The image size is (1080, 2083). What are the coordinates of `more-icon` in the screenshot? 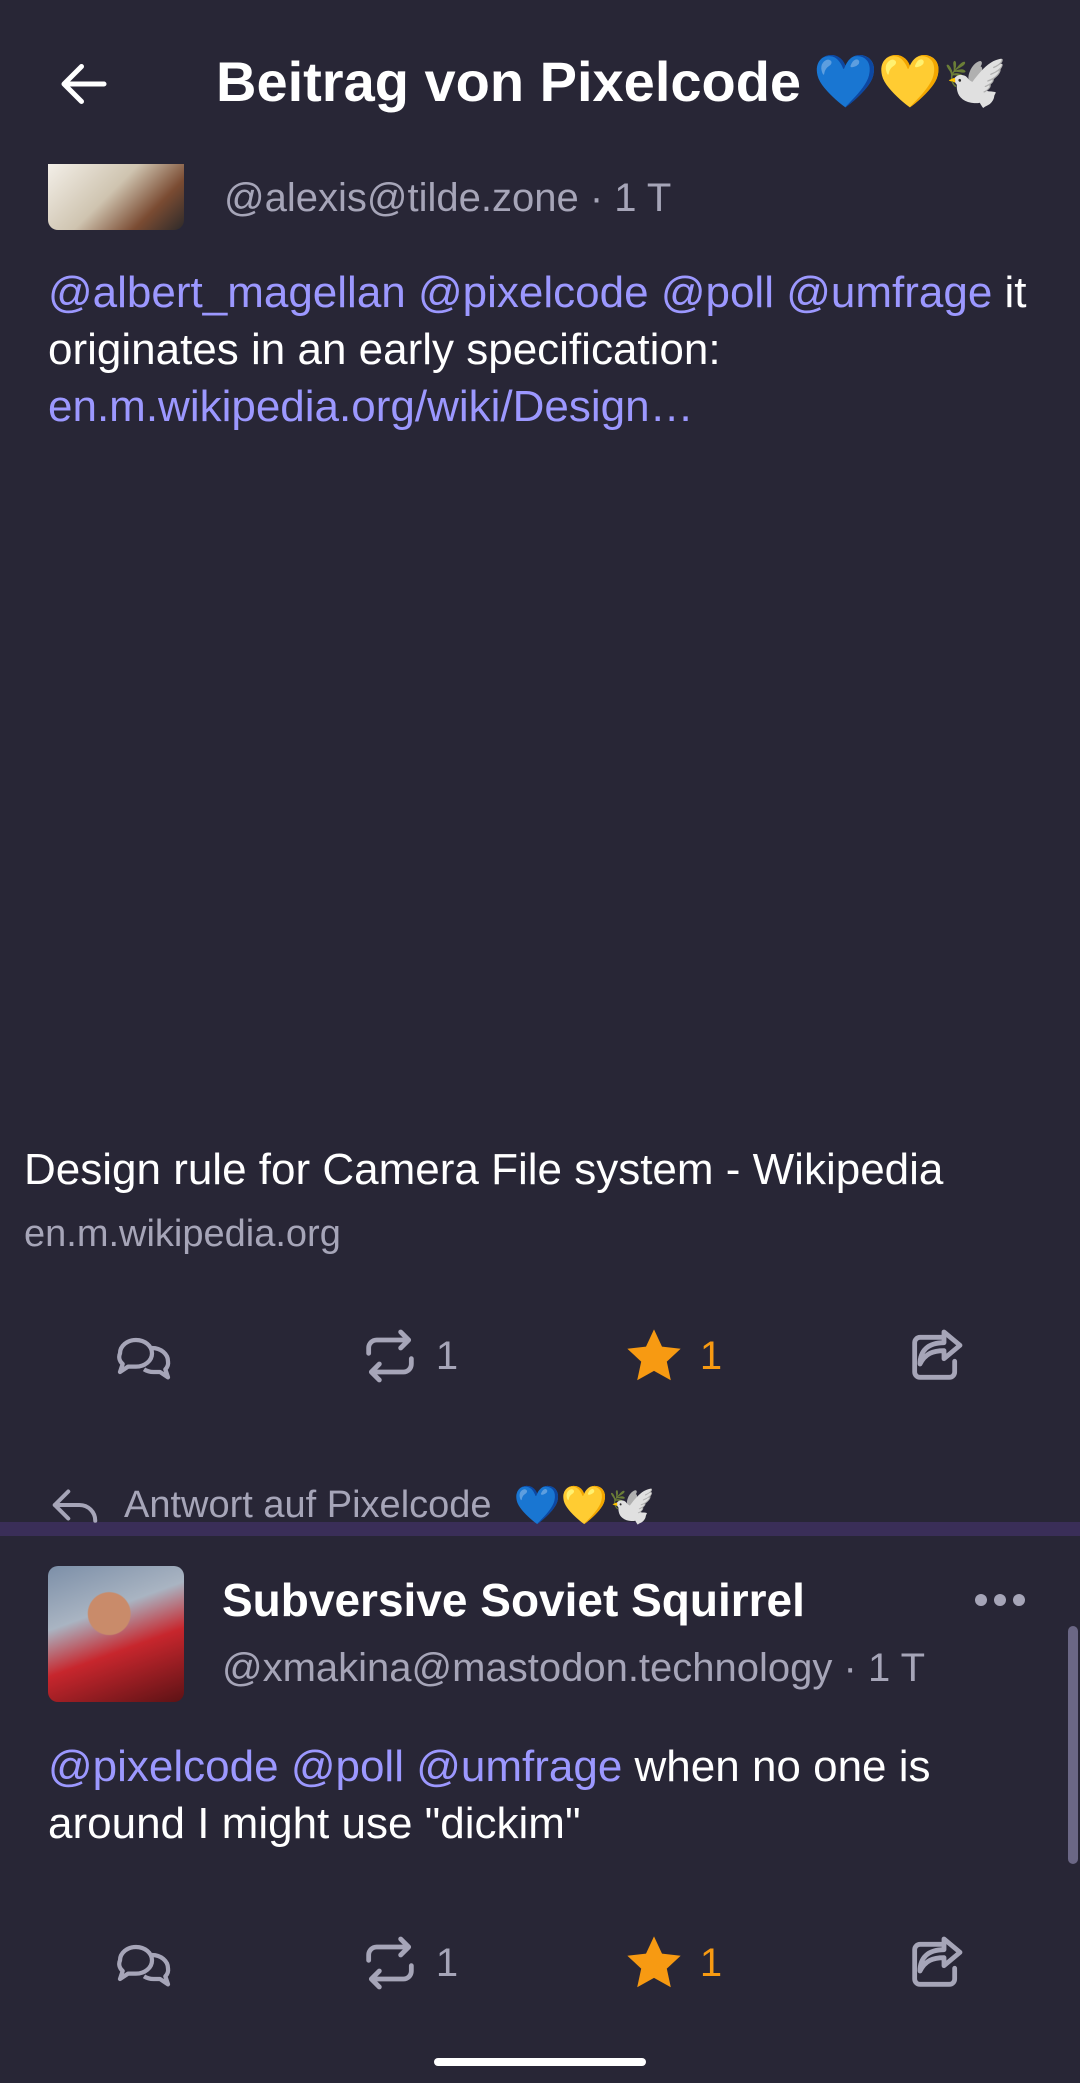 It's located at (1000, 1600).